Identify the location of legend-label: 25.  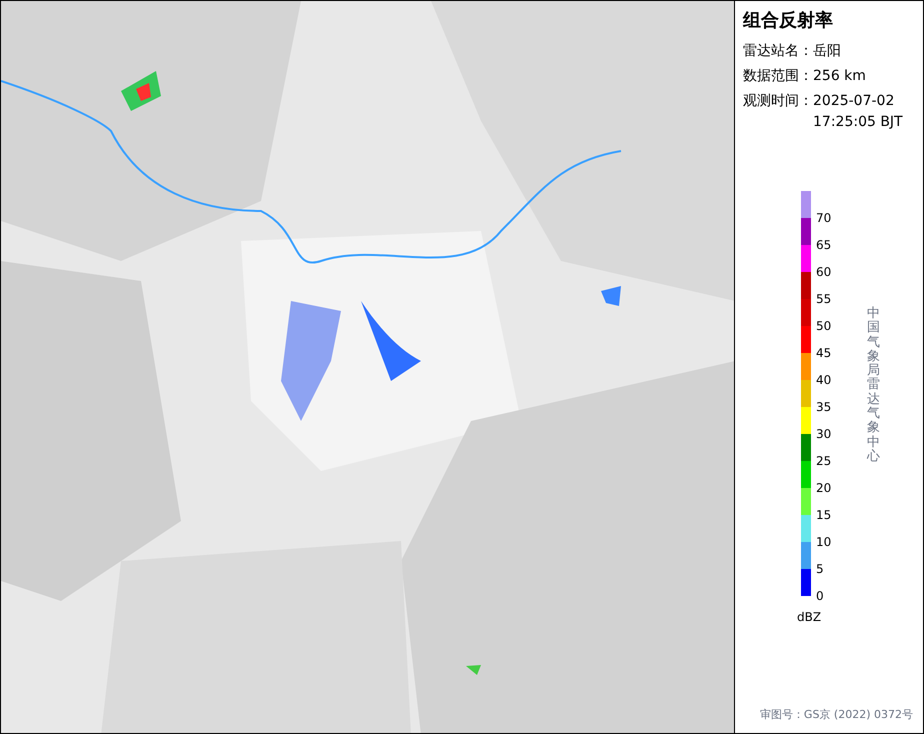
(824, 461).